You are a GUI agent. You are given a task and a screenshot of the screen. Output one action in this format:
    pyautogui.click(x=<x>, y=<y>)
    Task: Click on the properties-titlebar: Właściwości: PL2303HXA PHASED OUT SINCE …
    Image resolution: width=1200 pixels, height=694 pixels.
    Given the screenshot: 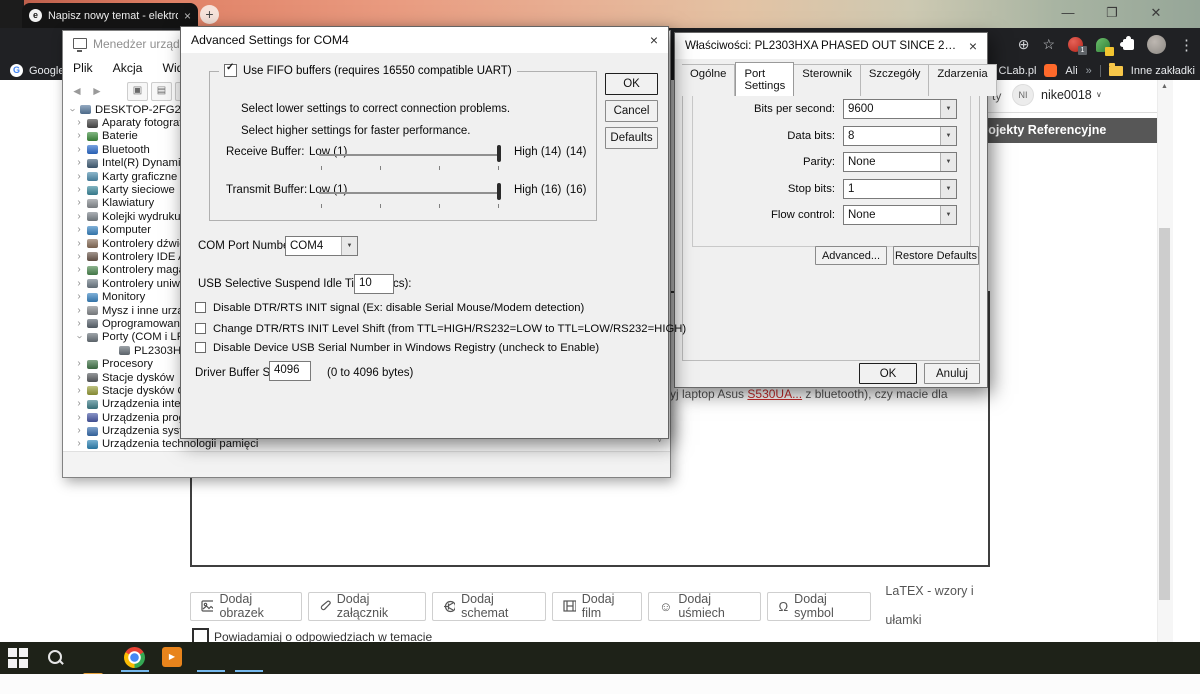 What is the action you would take?
    pyautogui.click(x=831, y=46)
    